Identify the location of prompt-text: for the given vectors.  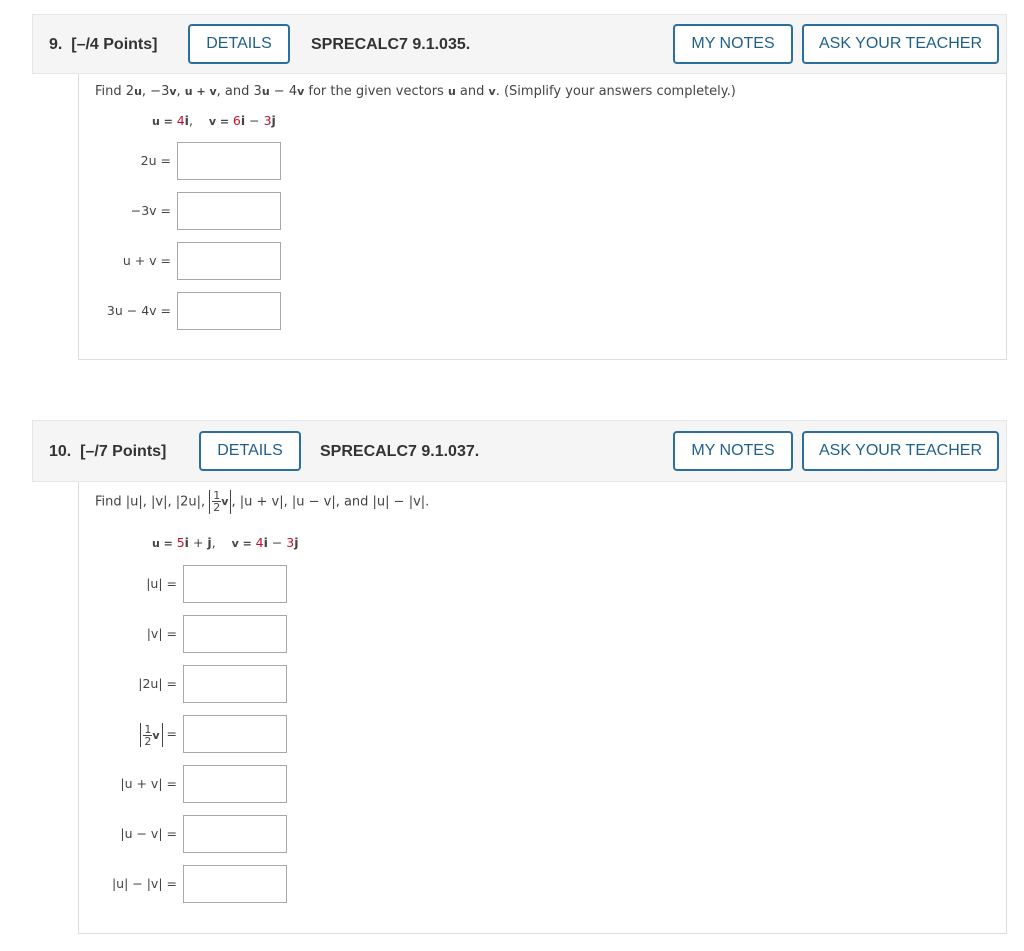
(376, 91).